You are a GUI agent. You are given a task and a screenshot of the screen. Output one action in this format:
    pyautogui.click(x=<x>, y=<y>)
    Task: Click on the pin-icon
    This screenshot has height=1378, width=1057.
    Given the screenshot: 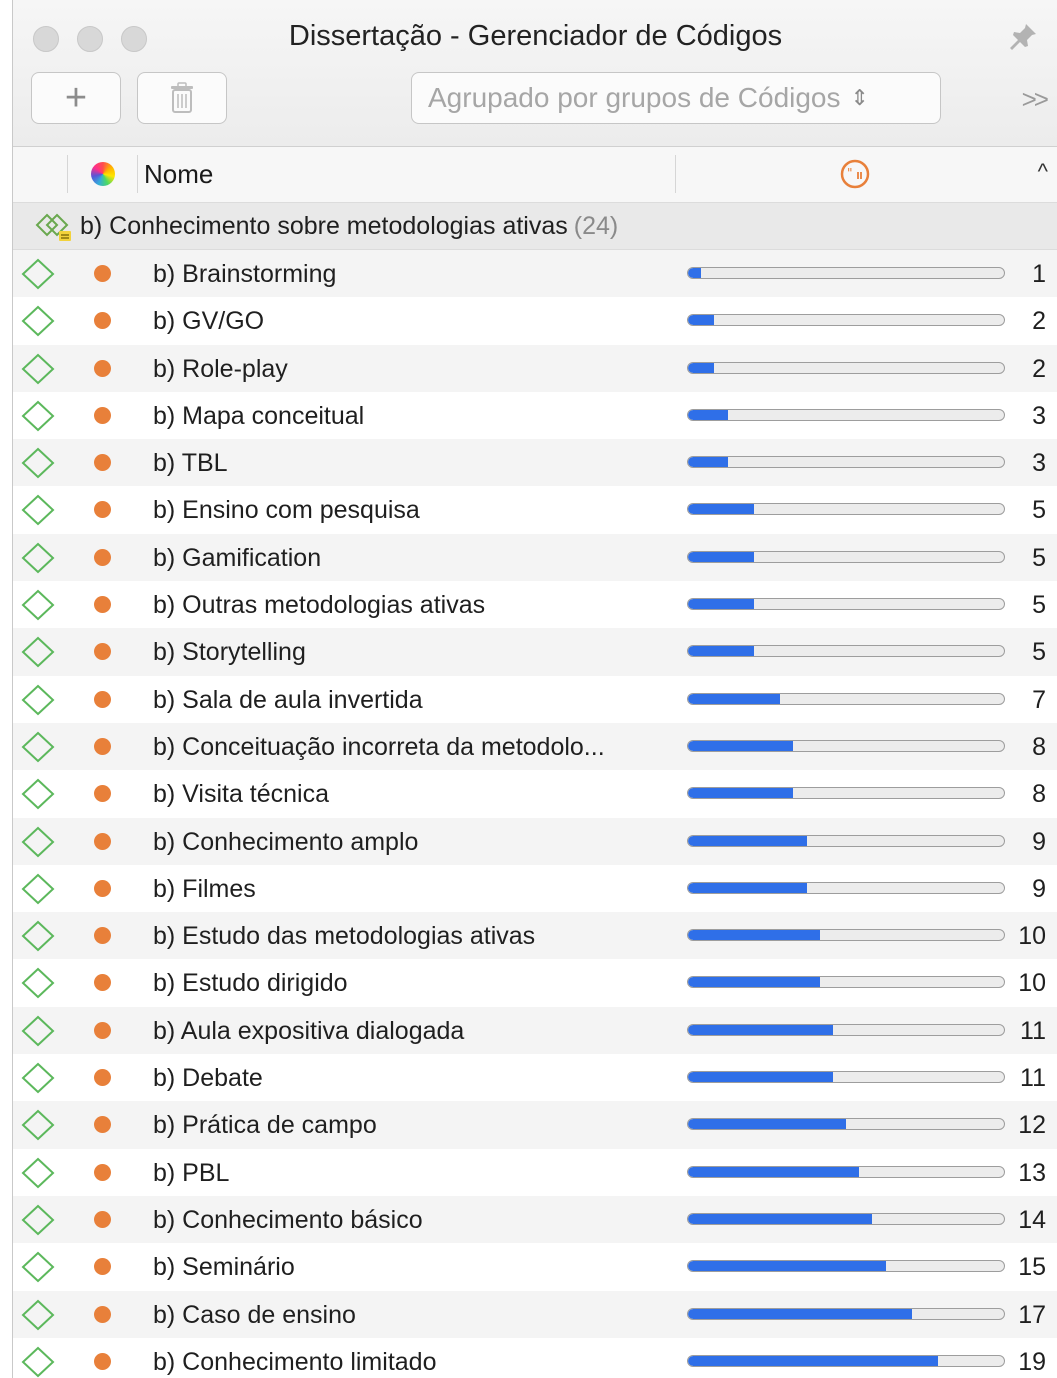 What is the action you would take?
    pyautogui.click(x=1023, y=37)
    